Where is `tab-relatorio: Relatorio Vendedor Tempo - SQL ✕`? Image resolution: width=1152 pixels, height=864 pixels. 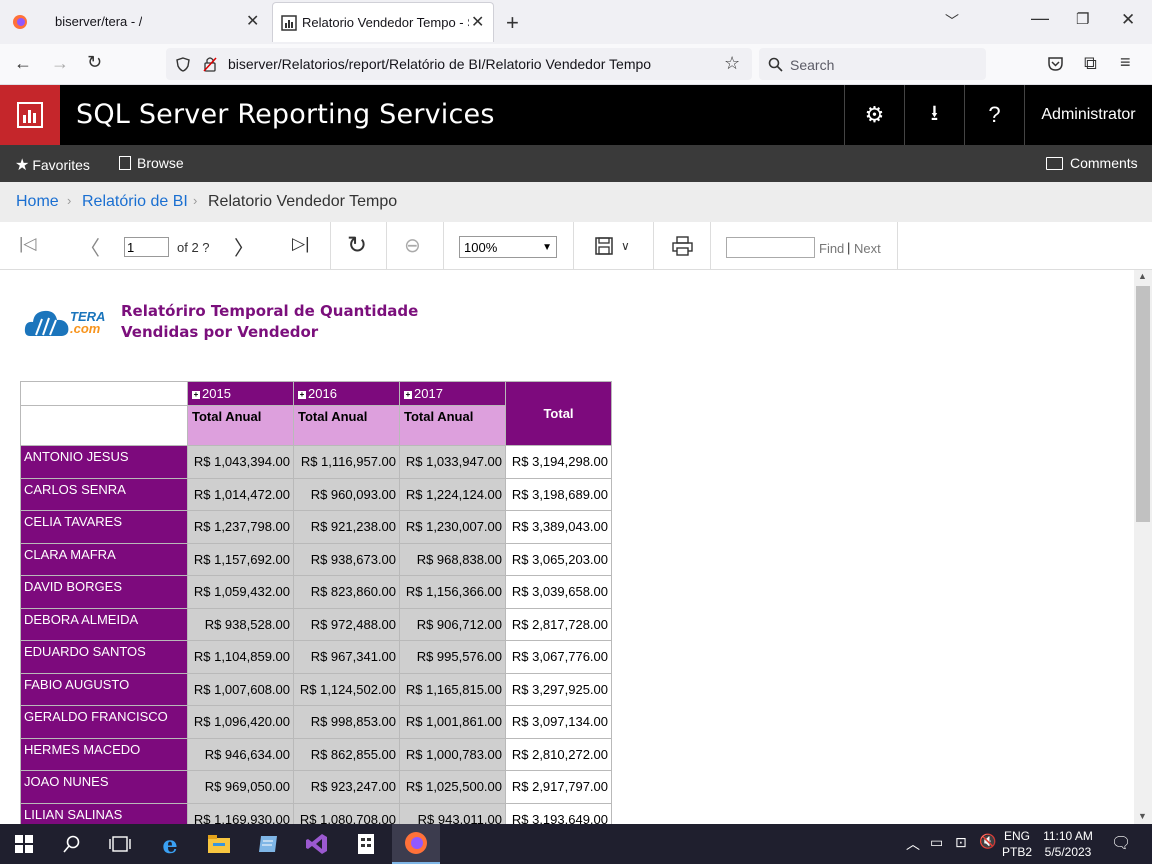 tab-relatorio: Relatorio Vendedor Tempo - SQL ✕ is located at coordinates (383, 22).